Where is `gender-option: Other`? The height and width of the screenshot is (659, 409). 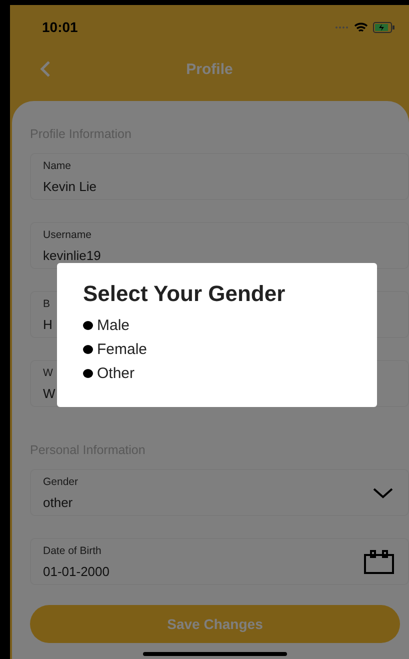
gender-option: Other is located at coordinates (116, 373).